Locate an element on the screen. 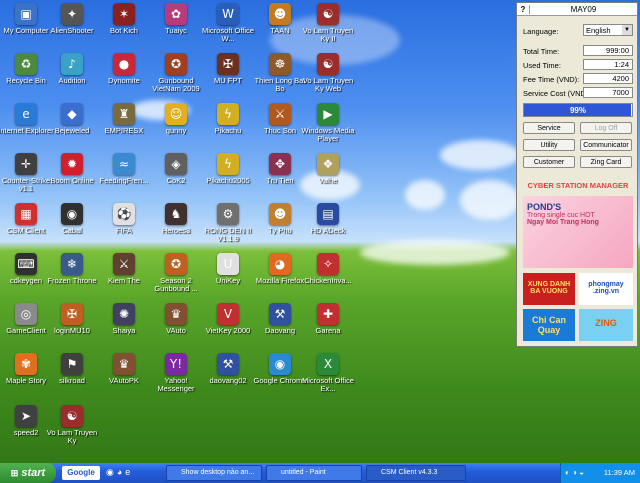  game-icon: ✪ is located at coordinates (176, 264).